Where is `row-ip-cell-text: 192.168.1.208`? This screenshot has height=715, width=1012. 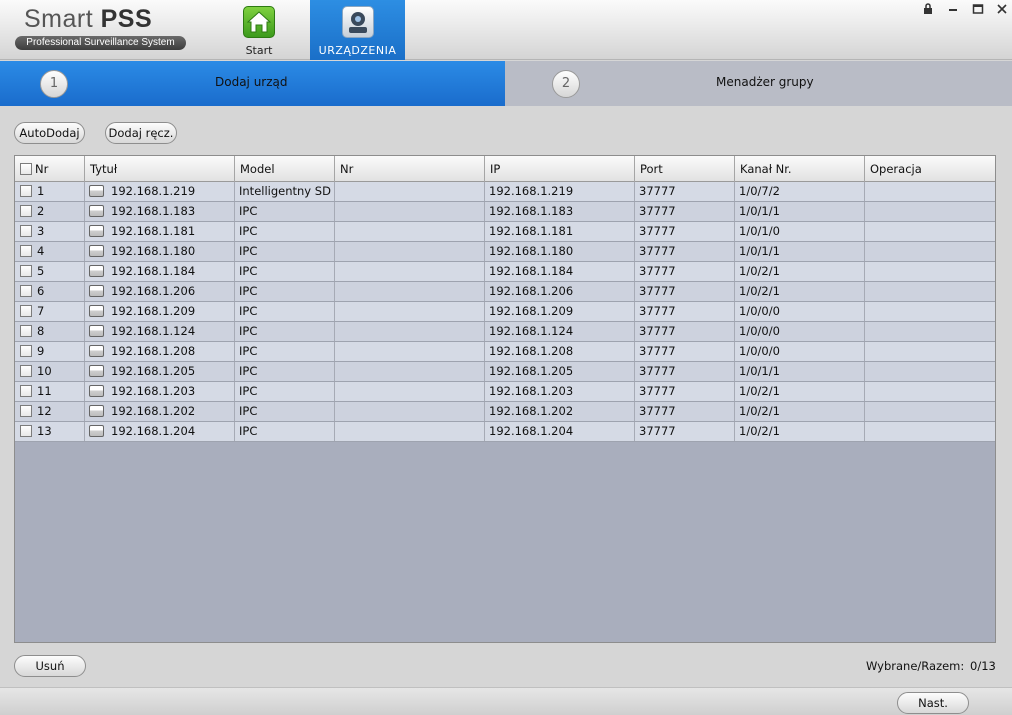 row-ip-cell-text: 192.168.1.208 is located at coordinates (531, 351).